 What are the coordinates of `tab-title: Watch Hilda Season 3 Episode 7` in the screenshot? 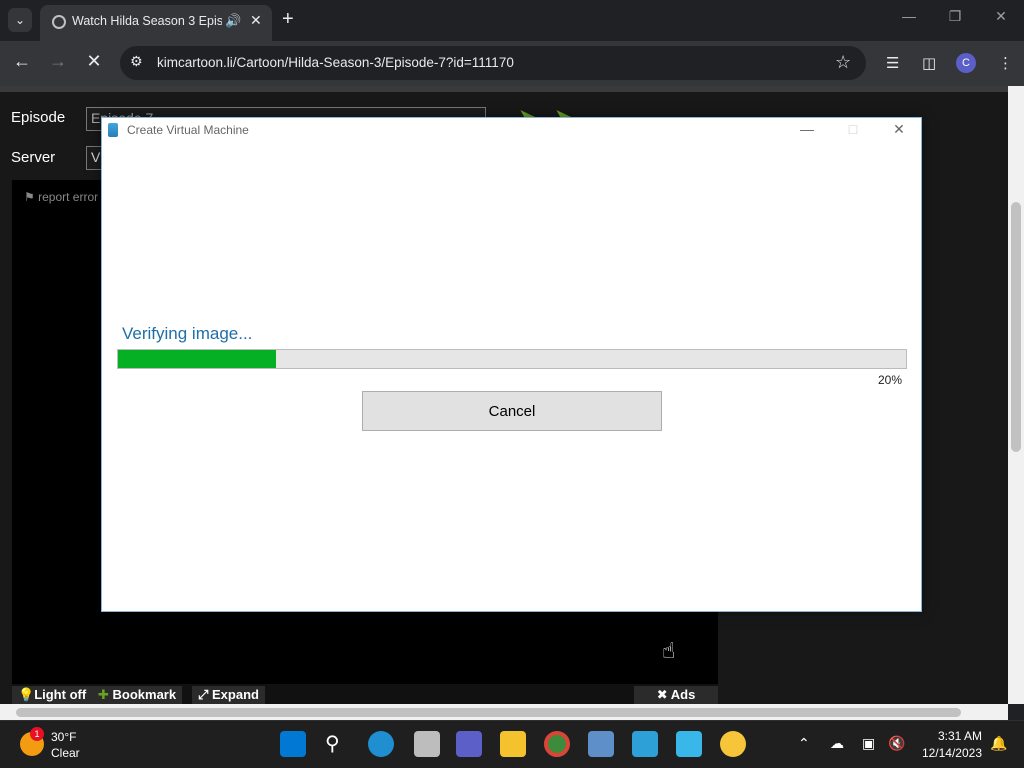 It's located at (147, 21).